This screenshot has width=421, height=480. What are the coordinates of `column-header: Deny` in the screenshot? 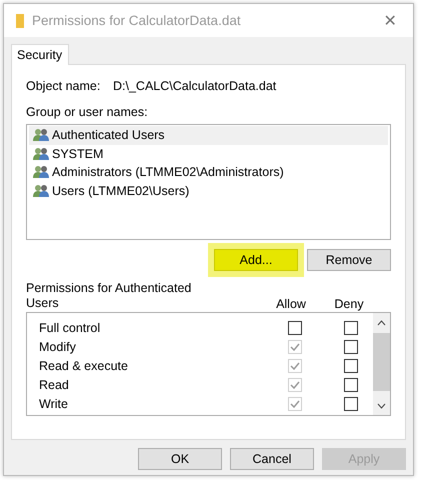 It's located at (349, 304).